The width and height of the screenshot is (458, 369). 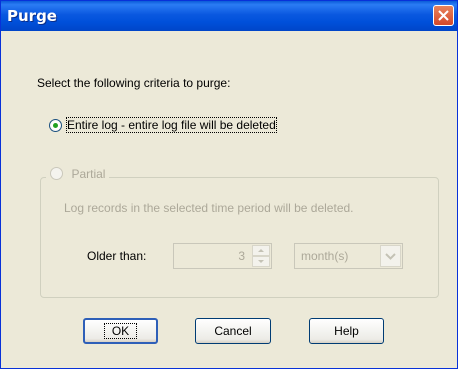 I want to click on ok-button: OK, so click(x=120, y=331).